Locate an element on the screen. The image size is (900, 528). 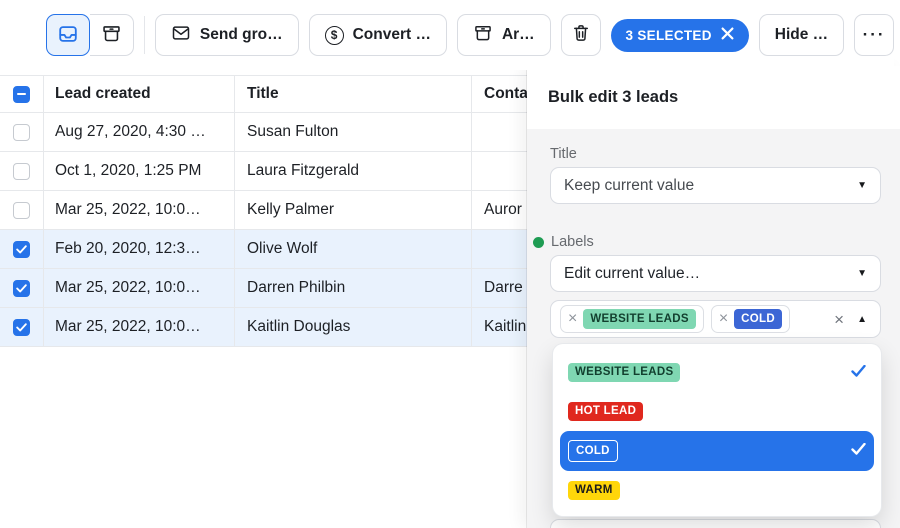
label-option: WARM is located at coordinates (717, 490).